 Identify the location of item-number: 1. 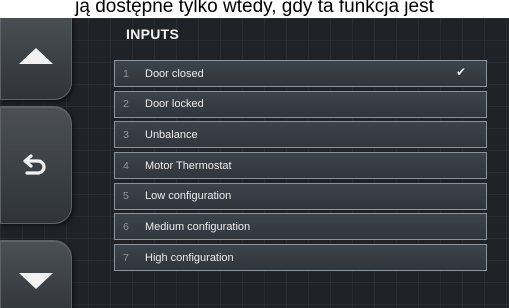
(126, 73).